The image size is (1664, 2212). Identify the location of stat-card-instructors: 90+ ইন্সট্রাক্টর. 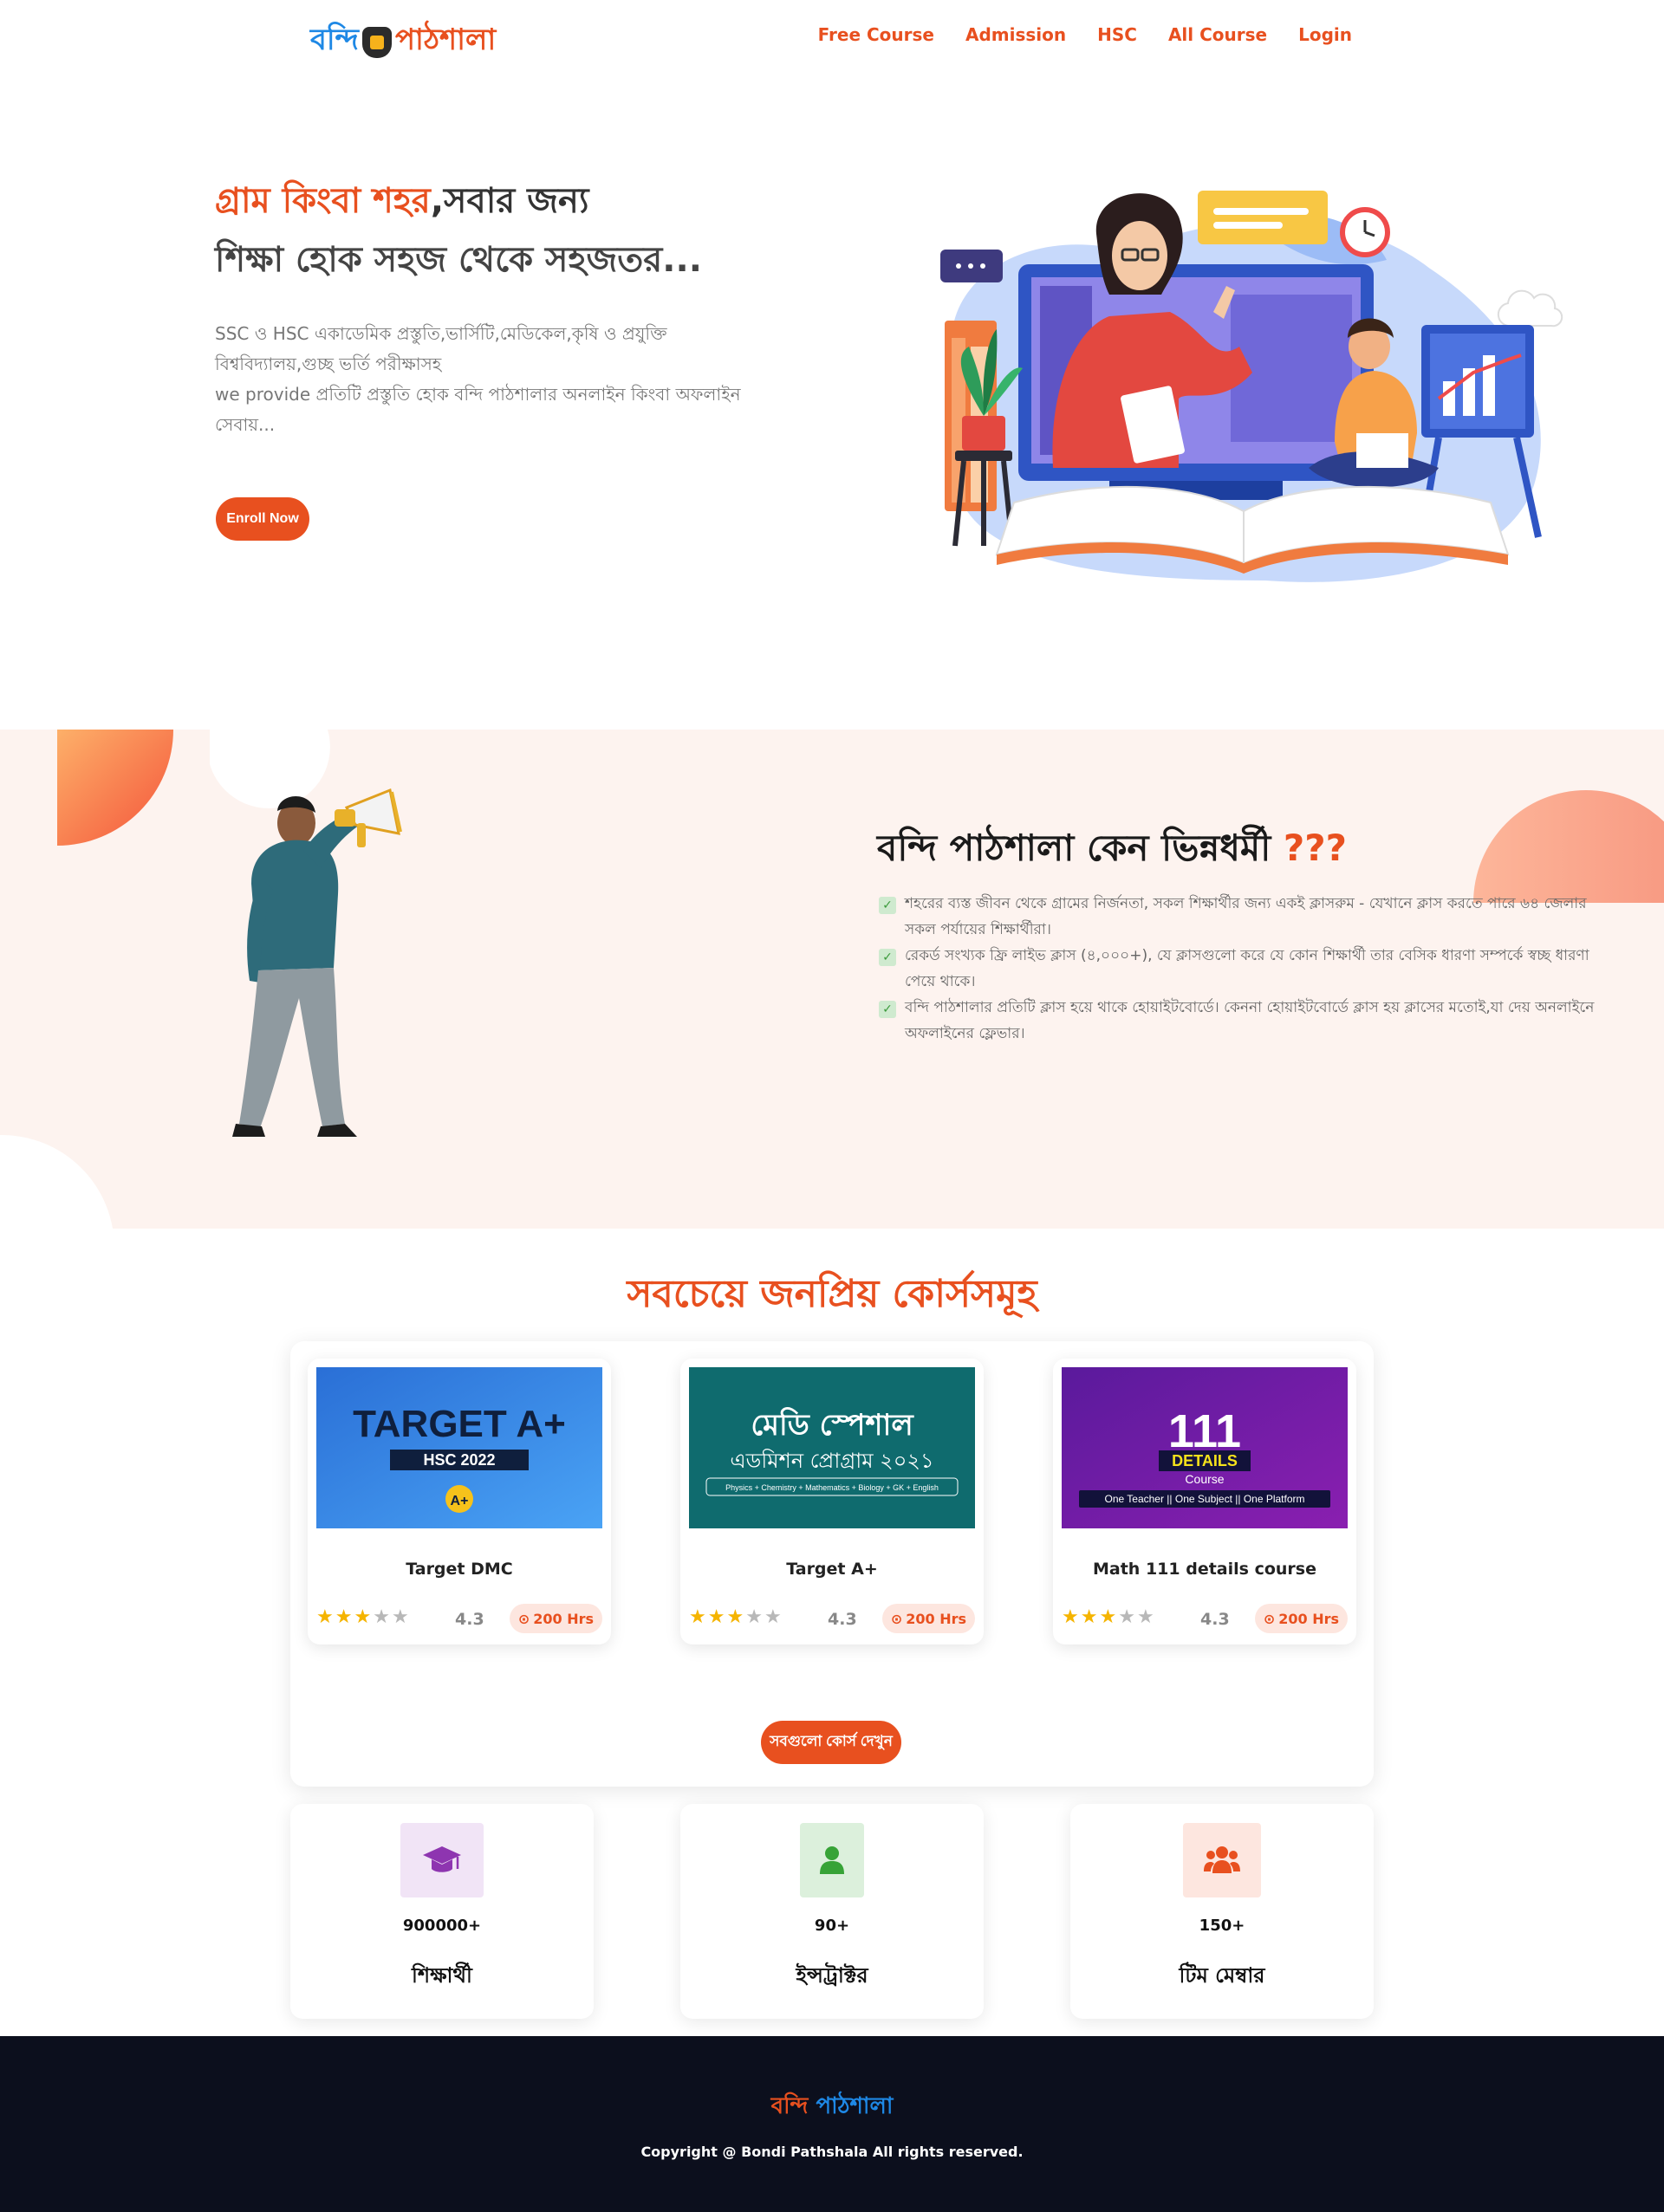
(832, 1911).